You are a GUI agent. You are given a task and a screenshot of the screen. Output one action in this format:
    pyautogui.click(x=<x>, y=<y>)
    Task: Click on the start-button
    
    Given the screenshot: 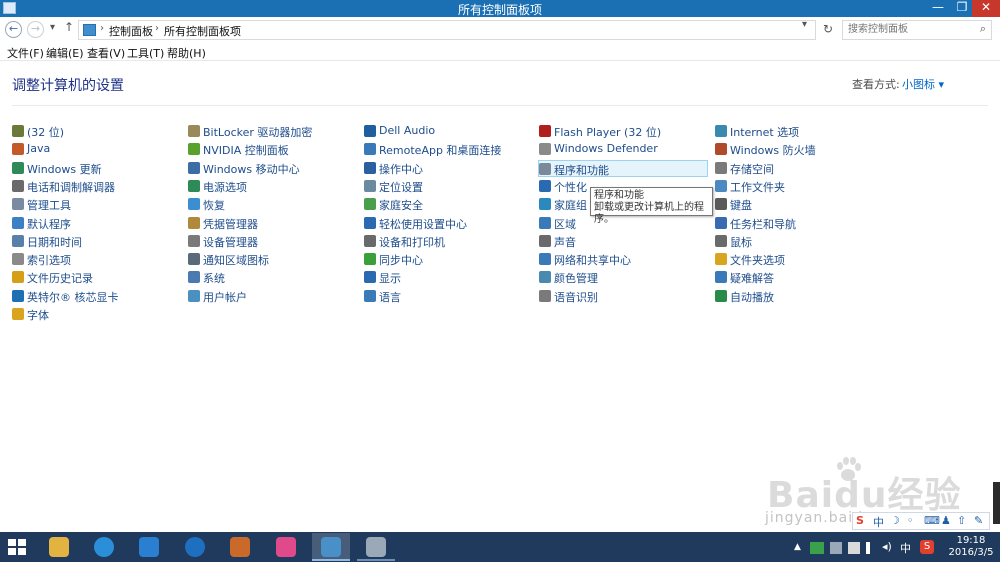 What is the action you would take?
    pyautogui.click(x=17, y=547)
    